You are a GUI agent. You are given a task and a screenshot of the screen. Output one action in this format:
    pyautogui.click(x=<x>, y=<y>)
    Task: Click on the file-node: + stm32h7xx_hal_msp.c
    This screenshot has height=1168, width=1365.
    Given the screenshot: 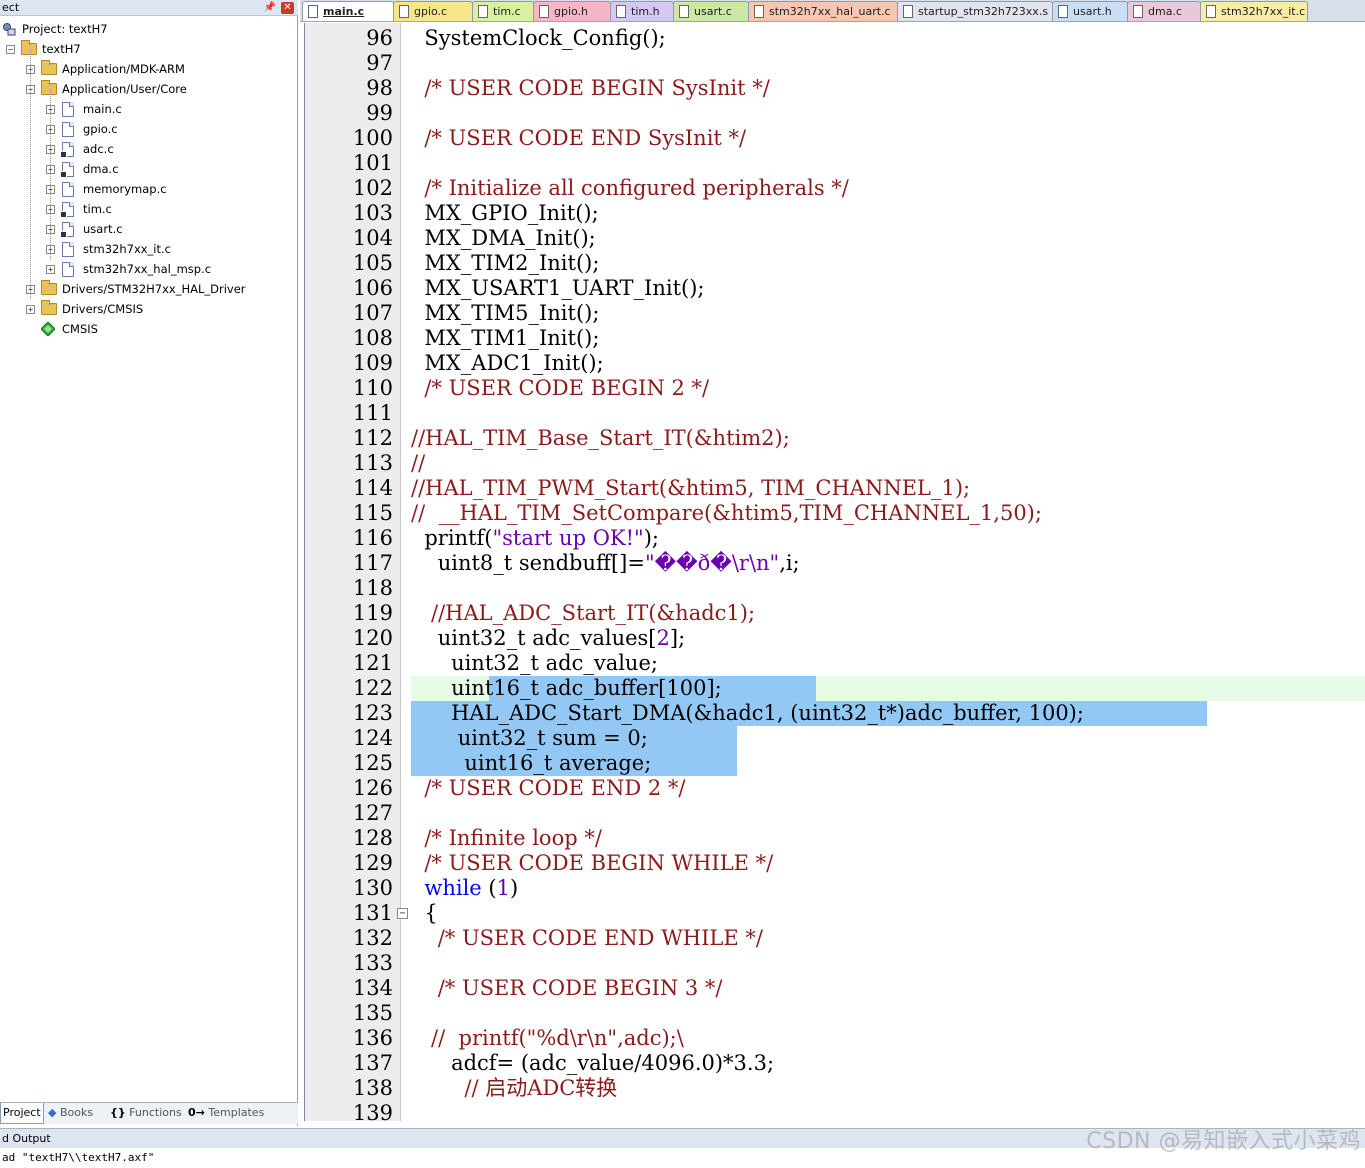 What is the action you would take?
    pyautogui.click(x=149, y=269)
    